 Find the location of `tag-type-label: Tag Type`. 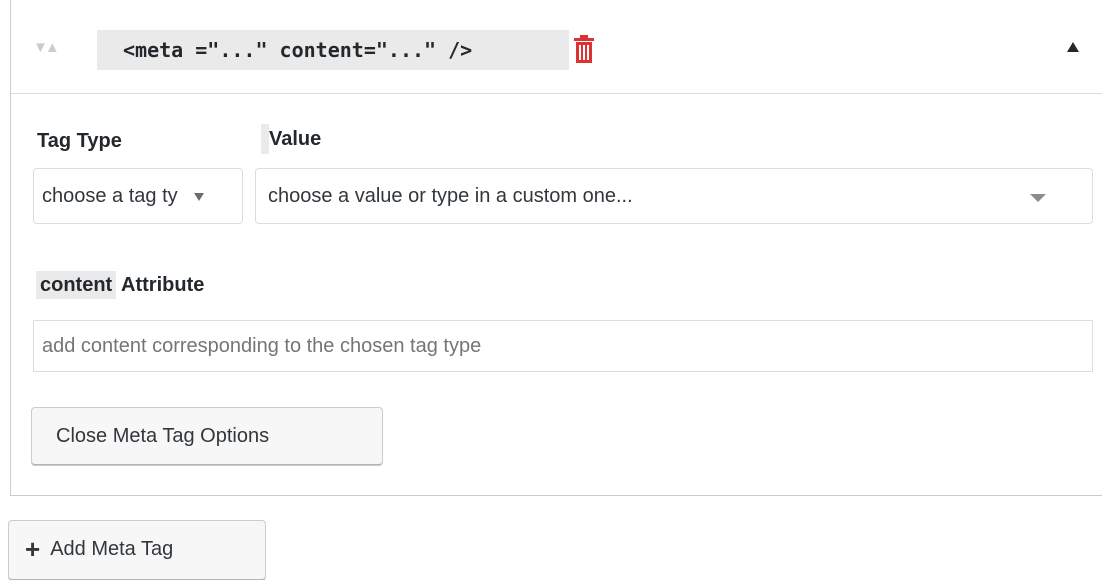

tag-type-label: Tag Type is located at coordinates (79, 141).